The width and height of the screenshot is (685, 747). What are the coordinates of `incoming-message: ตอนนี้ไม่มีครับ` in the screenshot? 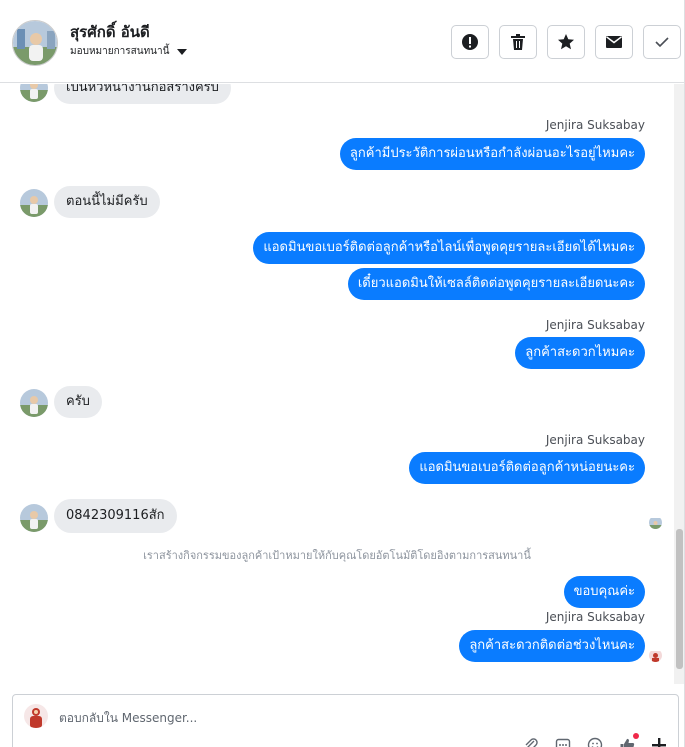 It's located at (107, 202).